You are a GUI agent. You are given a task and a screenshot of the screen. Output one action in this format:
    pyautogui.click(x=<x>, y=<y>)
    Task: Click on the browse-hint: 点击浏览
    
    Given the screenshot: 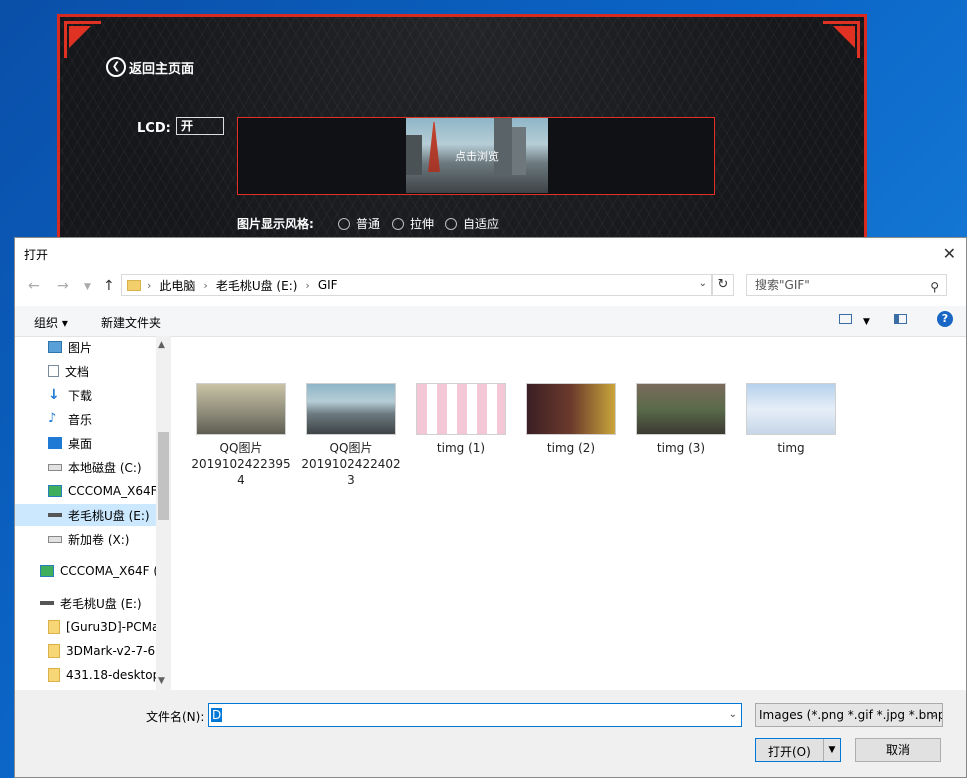 What is the action you would take?
    pyautogui.click(x=477, y=156)
    